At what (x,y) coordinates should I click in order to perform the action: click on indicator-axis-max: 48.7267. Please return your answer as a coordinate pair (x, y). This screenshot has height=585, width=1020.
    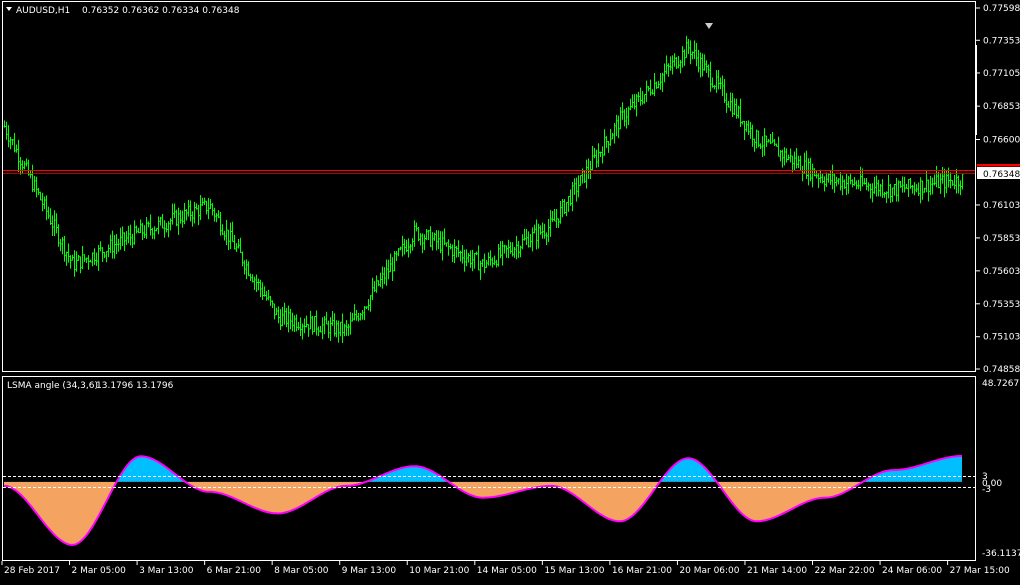
    Looking at the image, I should click on (1000, 384).